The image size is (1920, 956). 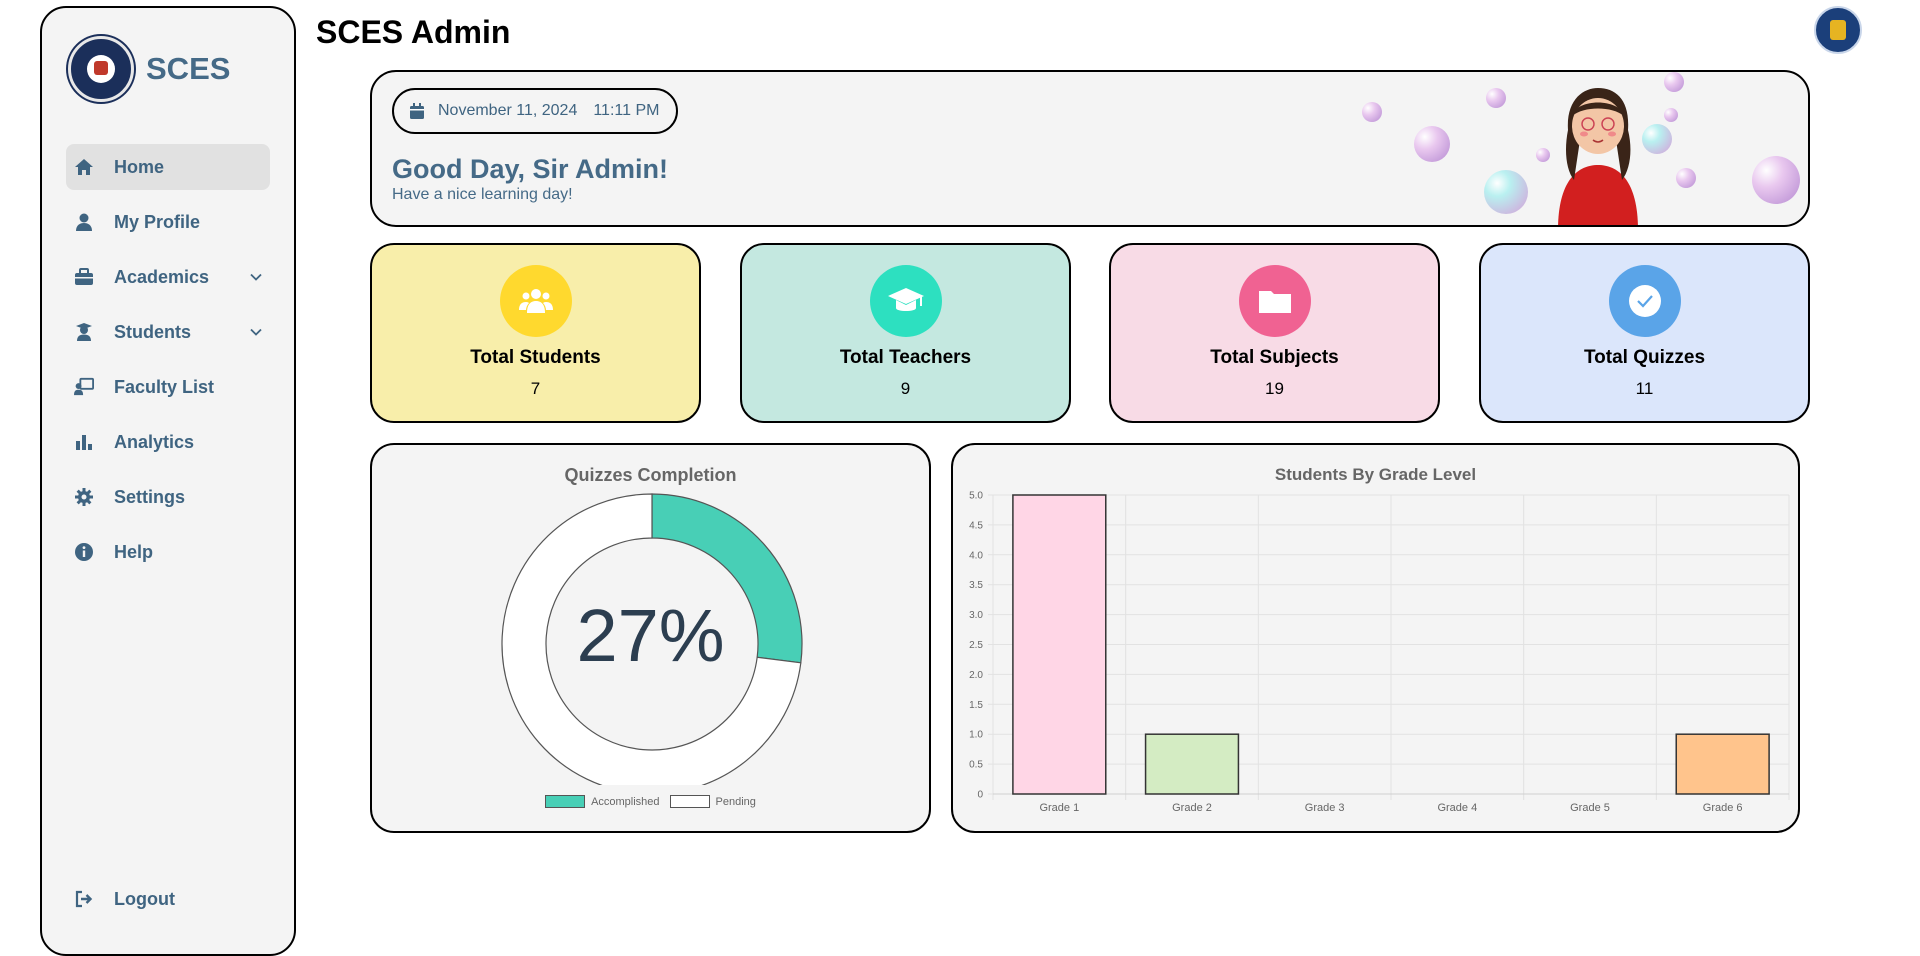 What do you see at coordinates (84, 332) in the screenshot?
I see `student-icon` at bounding box center [84, 332].